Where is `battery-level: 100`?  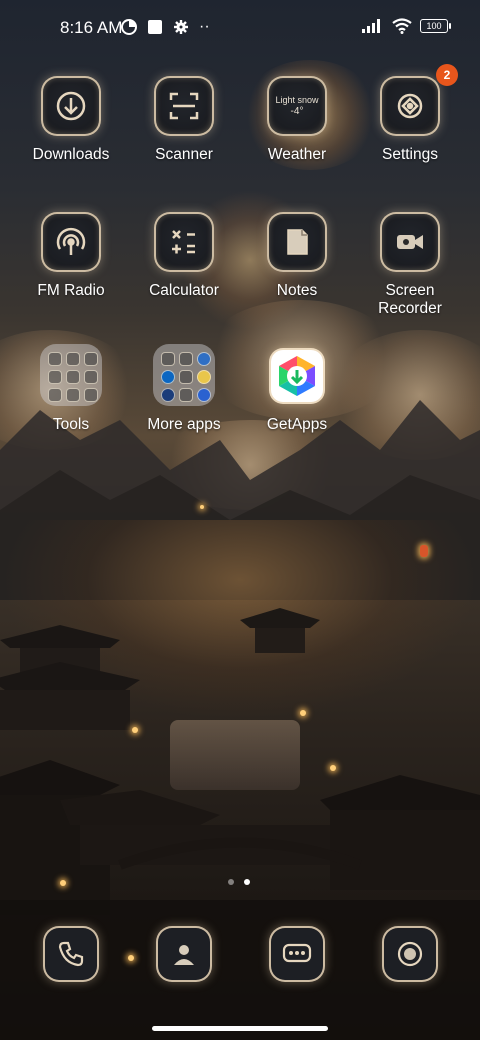 battery-level: 100 is located at coordinates (434, 26).